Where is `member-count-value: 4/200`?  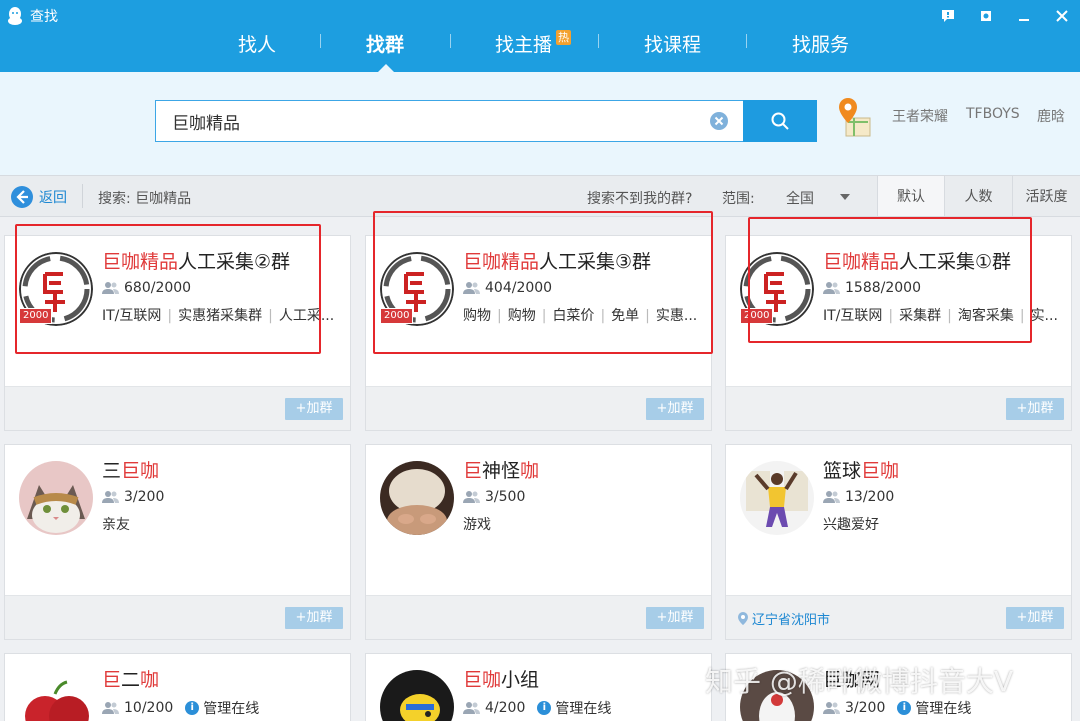
member-count-value: 4/200 is located at coordinates (505, 708).